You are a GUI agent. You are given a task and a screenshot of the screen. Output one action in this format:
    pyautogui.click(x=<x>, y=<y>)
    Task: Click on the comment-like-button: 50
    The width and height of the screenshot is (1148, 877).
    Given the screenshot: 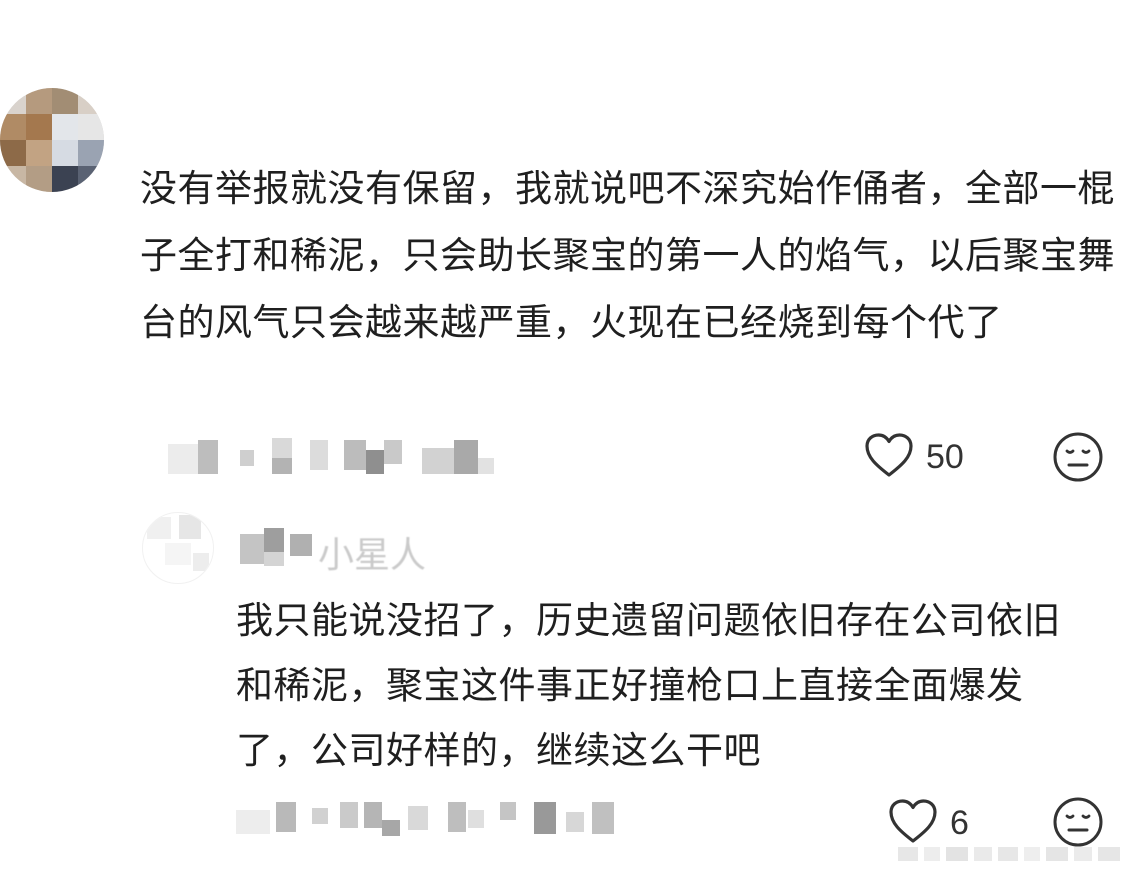 What is the action you would take?
    pyautogui.click(x=914, y=457)
    